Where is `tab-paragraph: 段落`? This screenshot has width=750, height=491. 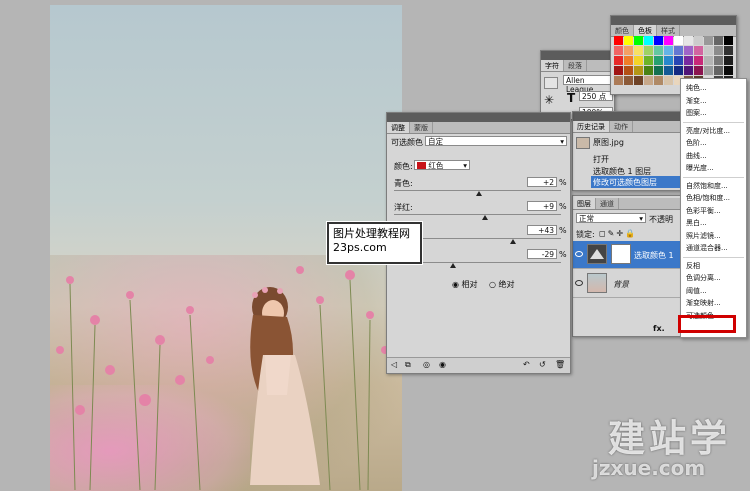 tab-paragraph: 段落 is located at coordinates (575, 65).